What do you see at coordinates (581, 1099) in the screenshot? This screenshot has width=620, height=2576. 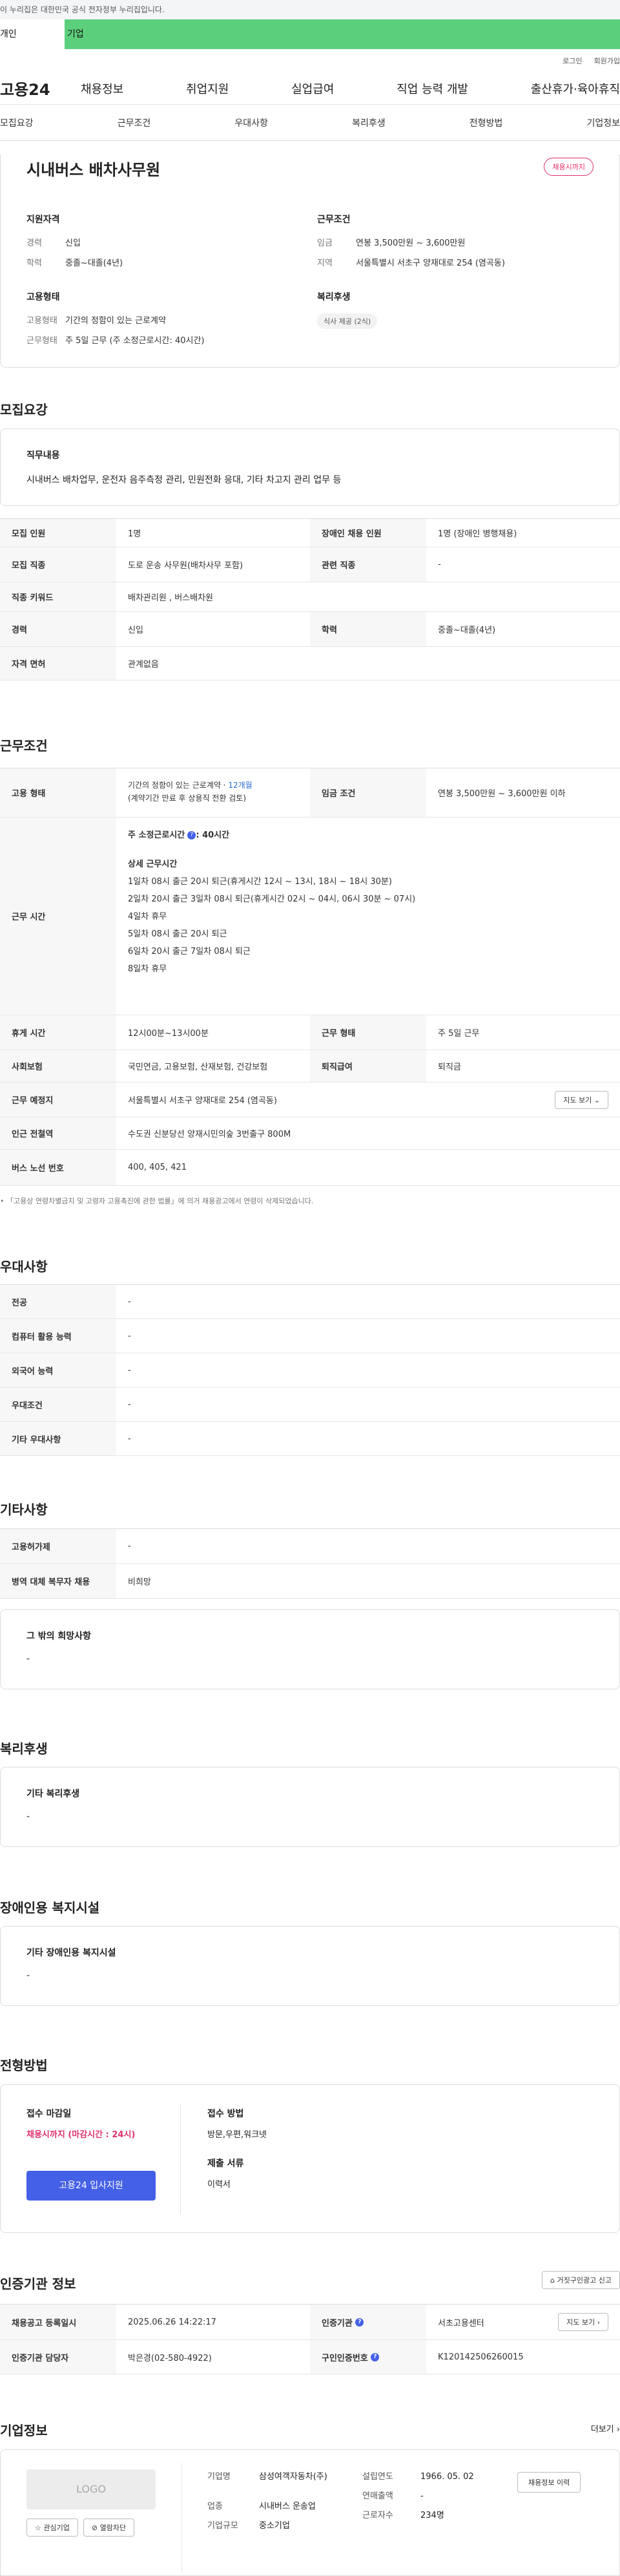 I see `map-button: 지도 보기 ⌄` at bounding box center [581, 1099].